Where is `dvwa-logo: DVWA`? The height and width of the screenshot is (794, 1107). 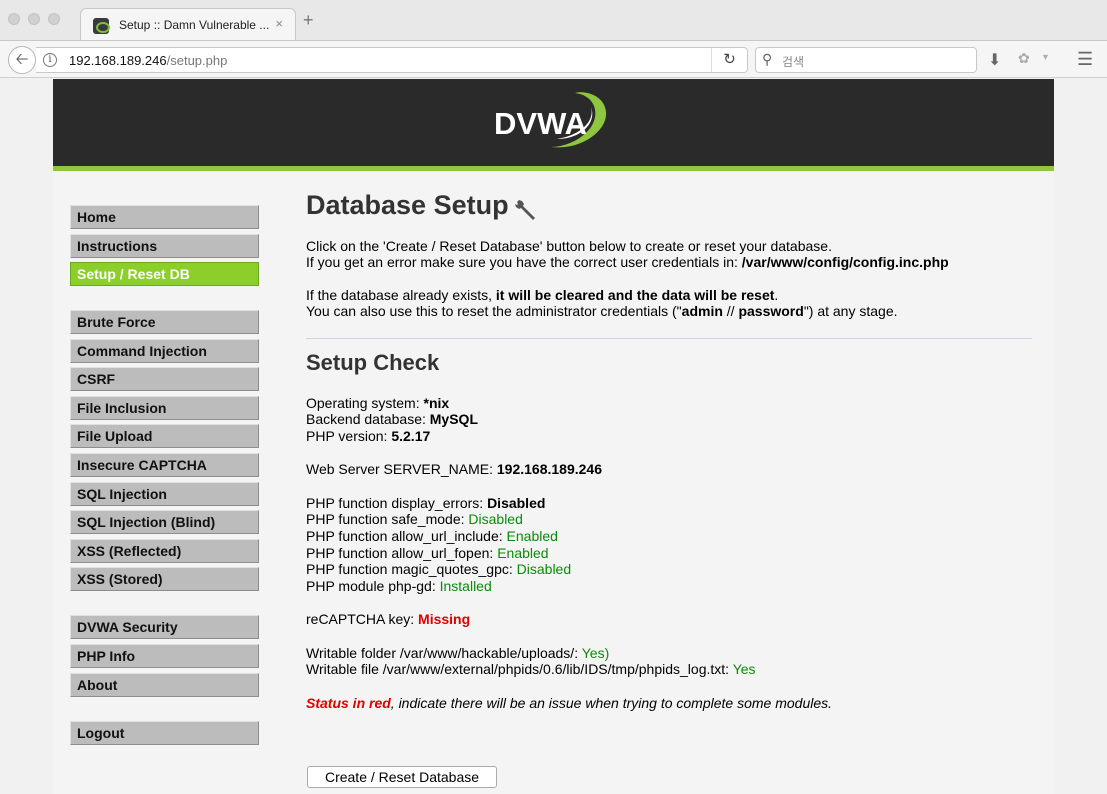 dvwa-logo: DVWA is located at coordinates (550, 120).